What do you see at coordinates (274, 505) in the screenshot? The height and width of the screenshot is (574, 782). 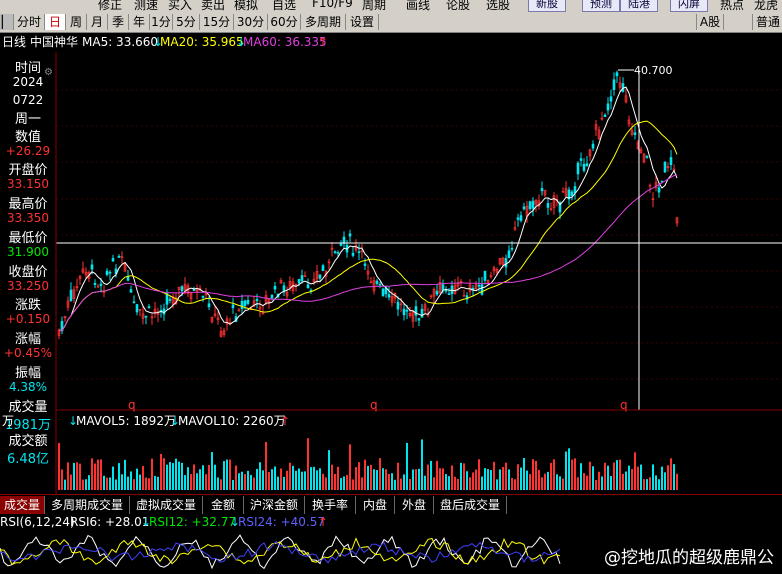 I see `tab-hs-amount: 沪深金额` at bounding box center [274, 505].